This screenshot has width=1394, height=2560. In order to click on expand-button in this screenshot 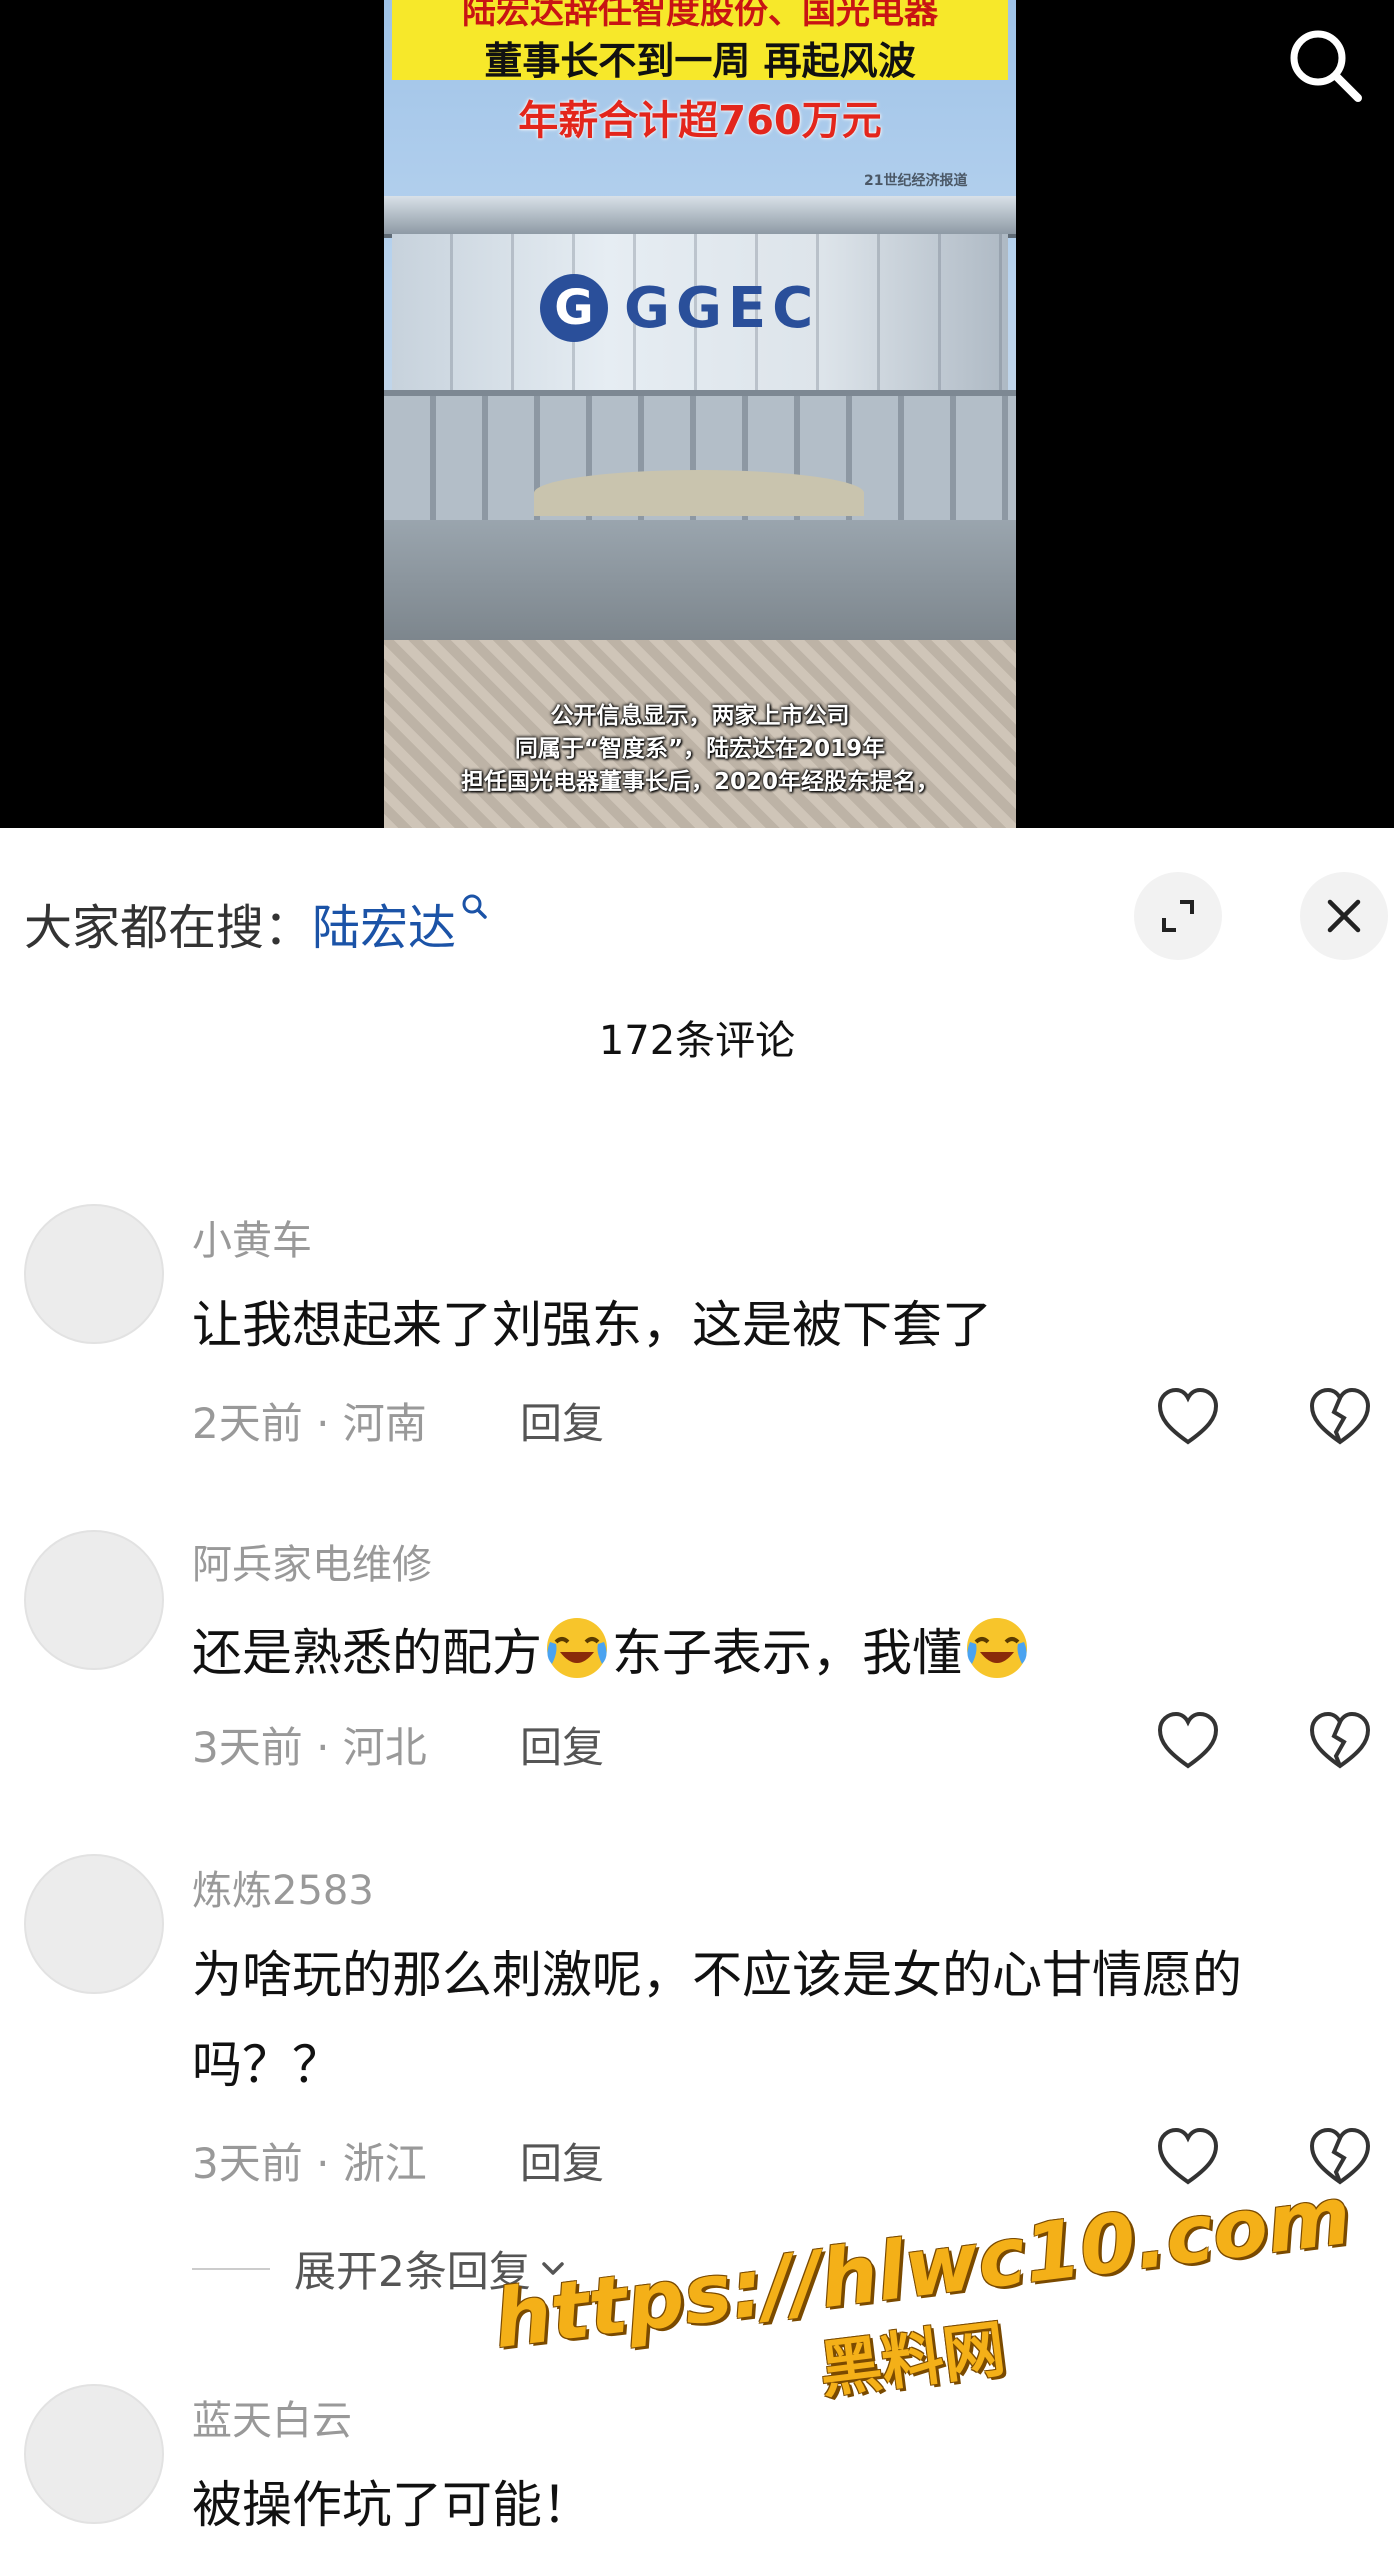, I will do `click(1178, 916)`.